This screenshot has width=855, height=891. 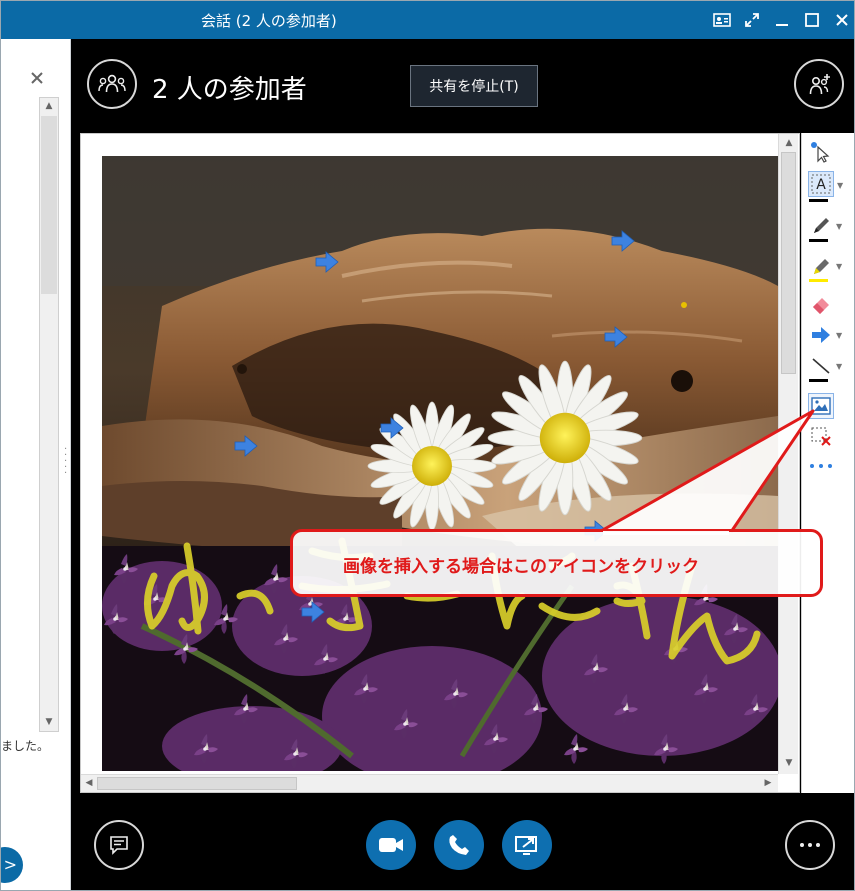 I want to click on share-content-button, so click(x=527, y=845).